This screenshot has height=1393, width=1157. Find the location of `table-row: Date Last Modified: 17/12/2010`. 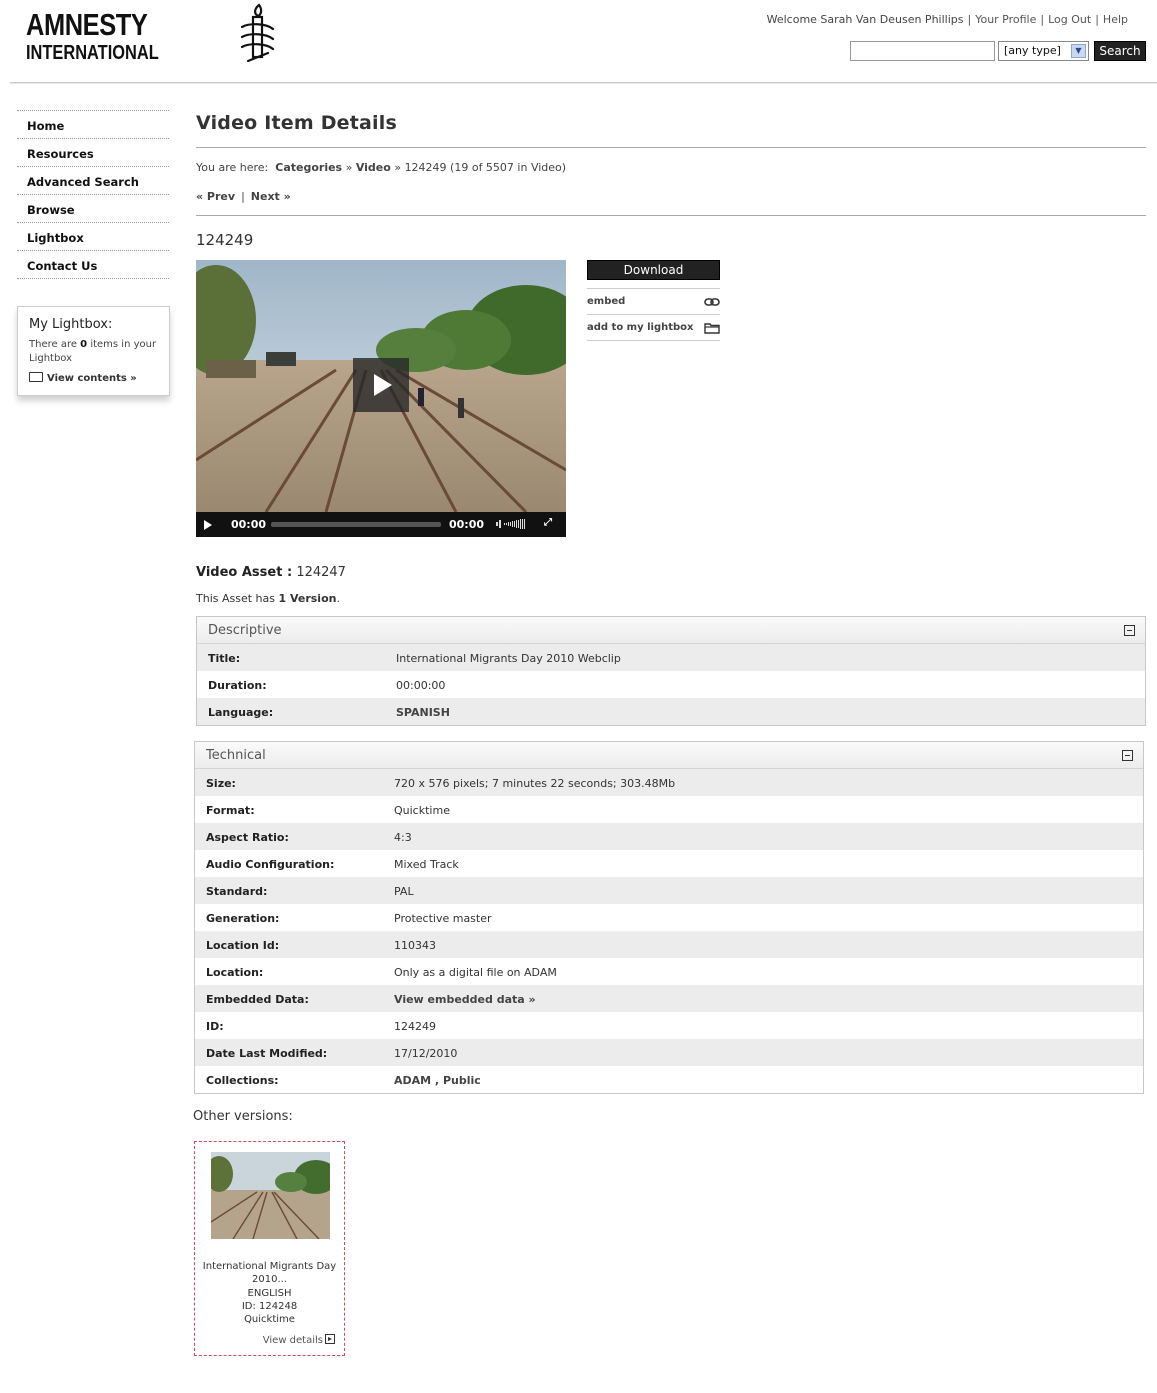

table-row: Date Last Modified: 17/12/2010 is located at coordinates (669, 1052).